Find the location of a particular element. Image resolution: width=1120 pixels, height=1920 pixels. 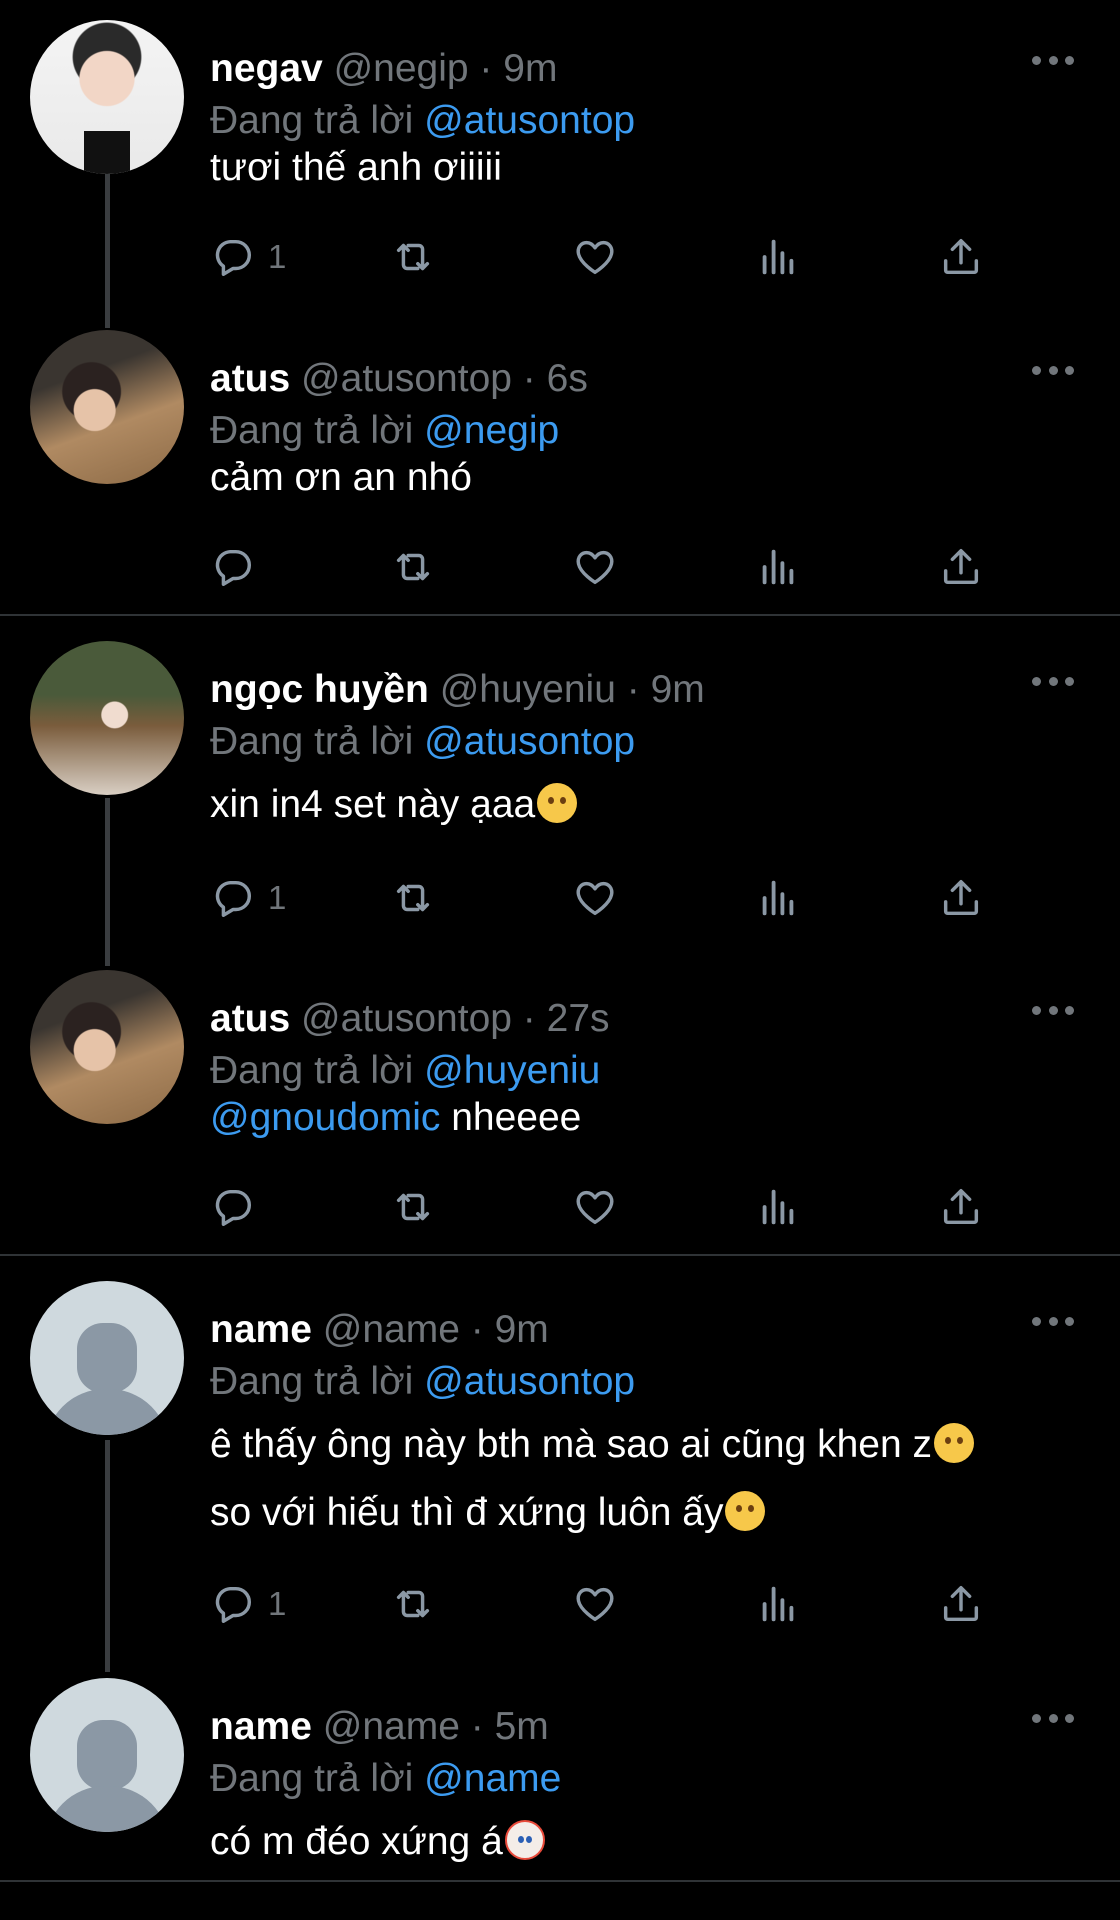

retweet-icon is located at coordinates (413, 1604).